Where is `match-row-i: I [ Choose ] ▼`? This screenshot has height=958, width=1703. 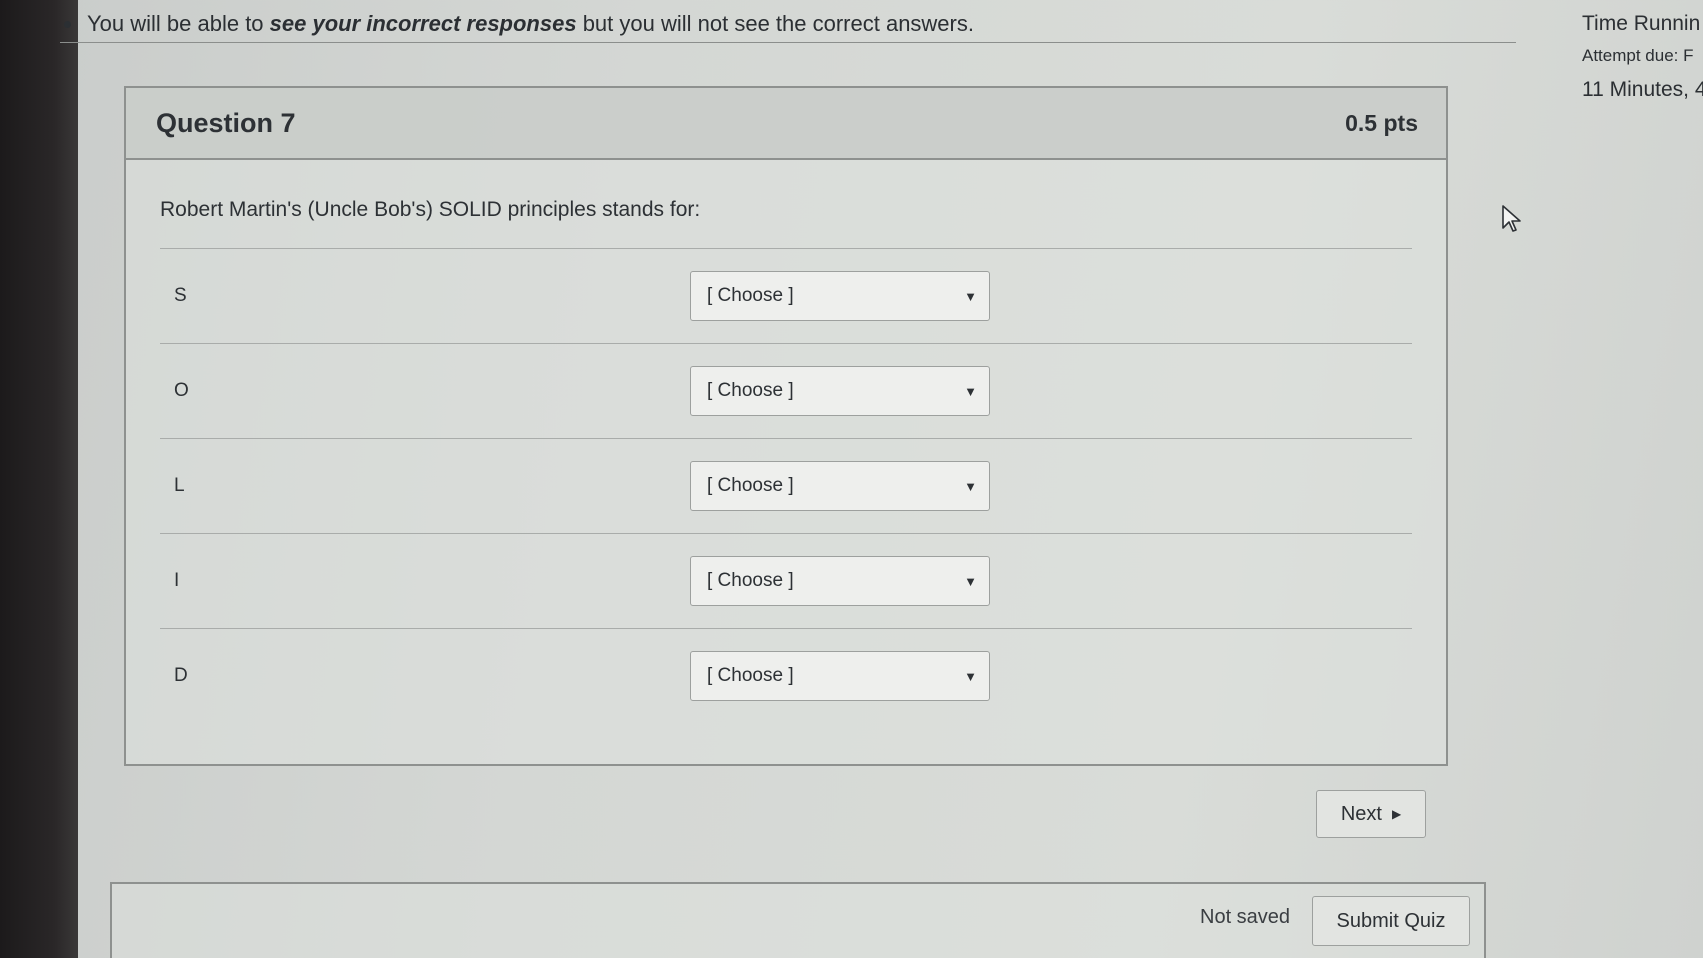
match-row-i: I [ Choose ] ▼ is located at coordinates (786, 581).